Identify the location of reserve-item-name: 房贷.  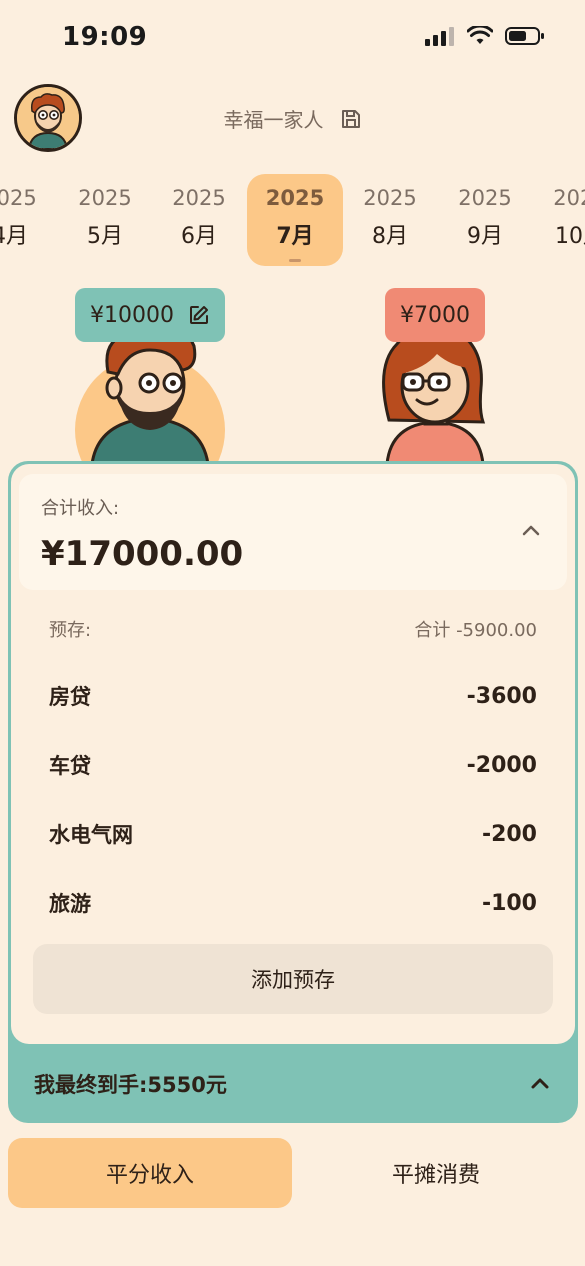
(70, 697).